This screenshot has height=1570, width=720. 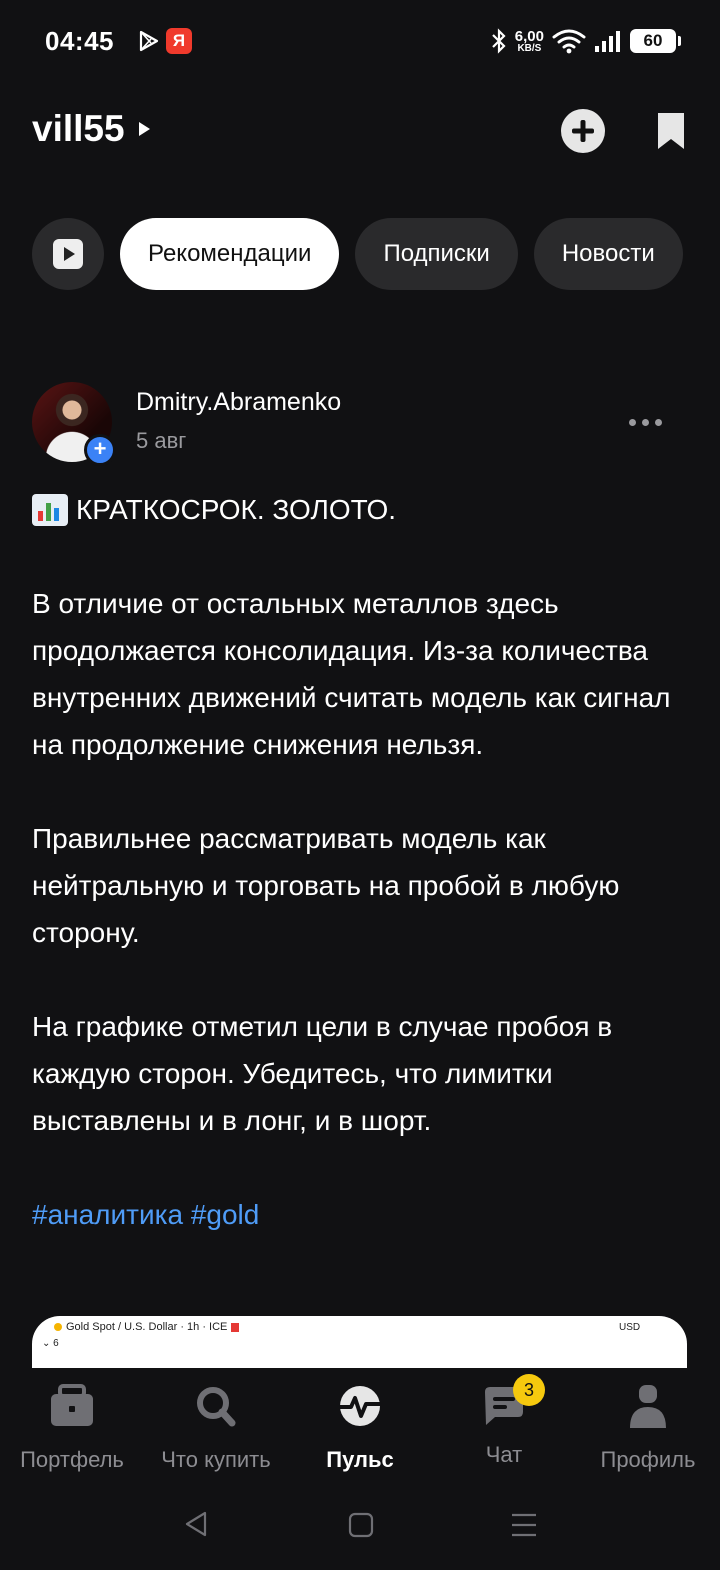 What do you see at coordinates (72, 1428) in the screenshot?
I see `nav-portfolio: Портфель` at bounding box center [72, 1428].